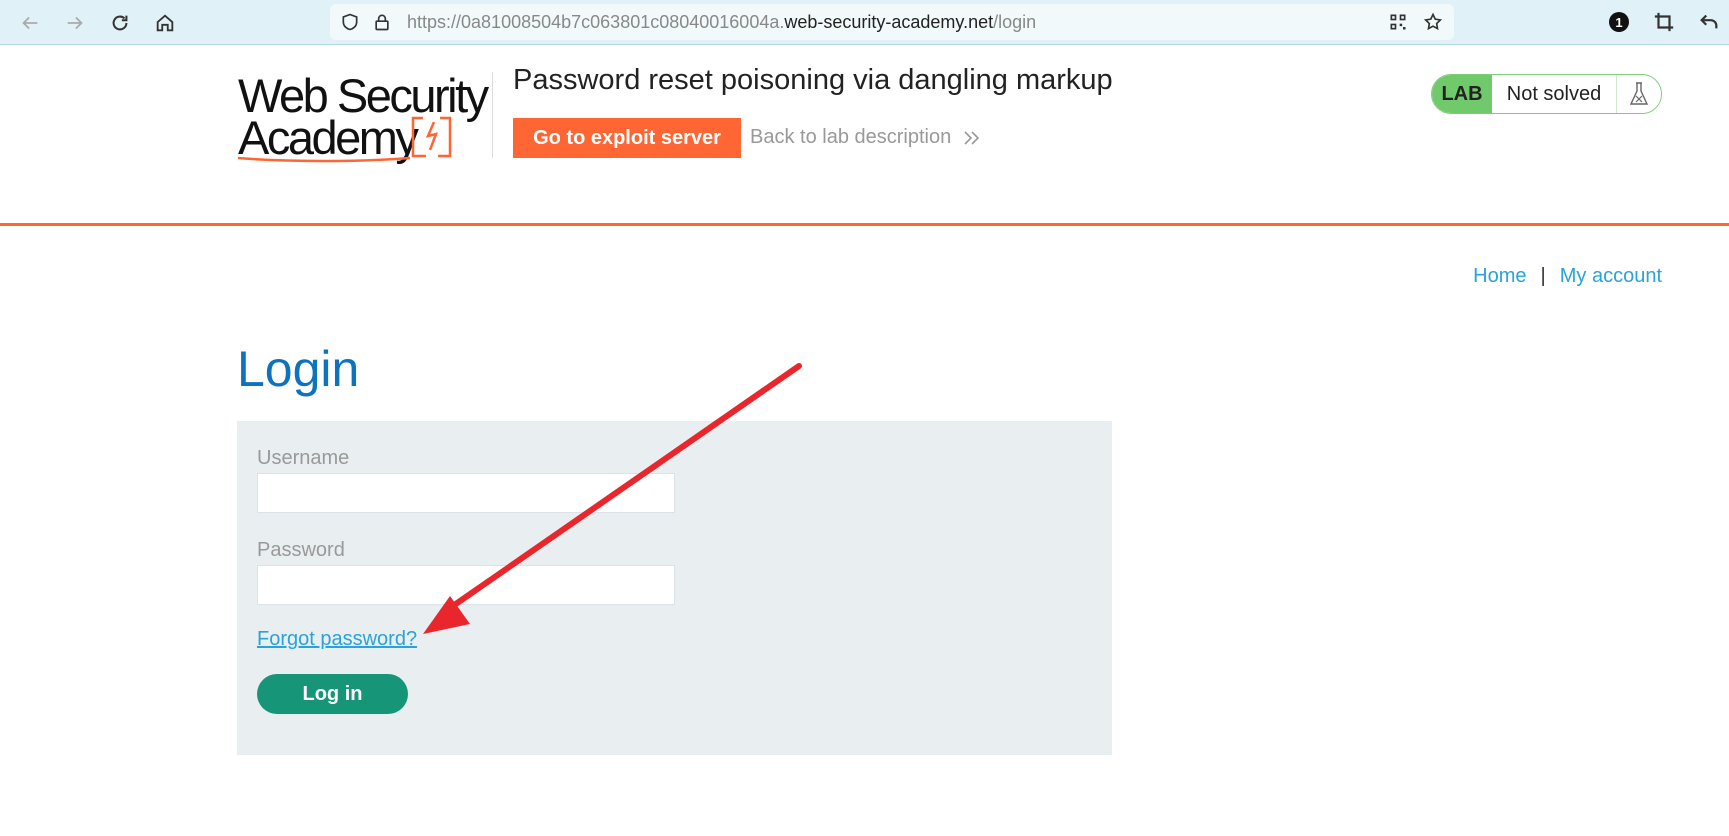  What do you see at coordinates (1554, 94) in the screenshot?
I see `lab-status-text: Not solved` at bounding box center [1554, 94].